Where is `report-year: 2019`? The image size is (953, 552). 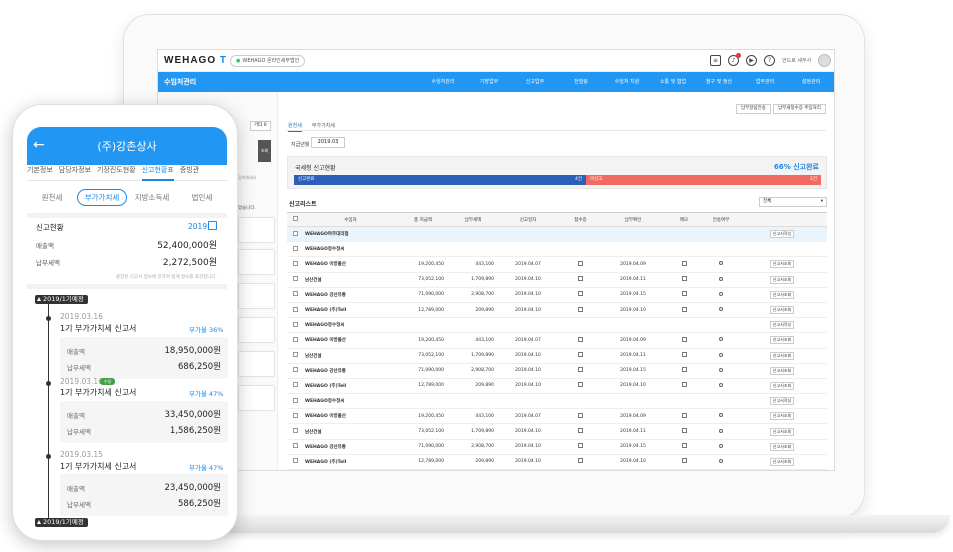
report-year: 2019 is located at coordinates (197, 226).